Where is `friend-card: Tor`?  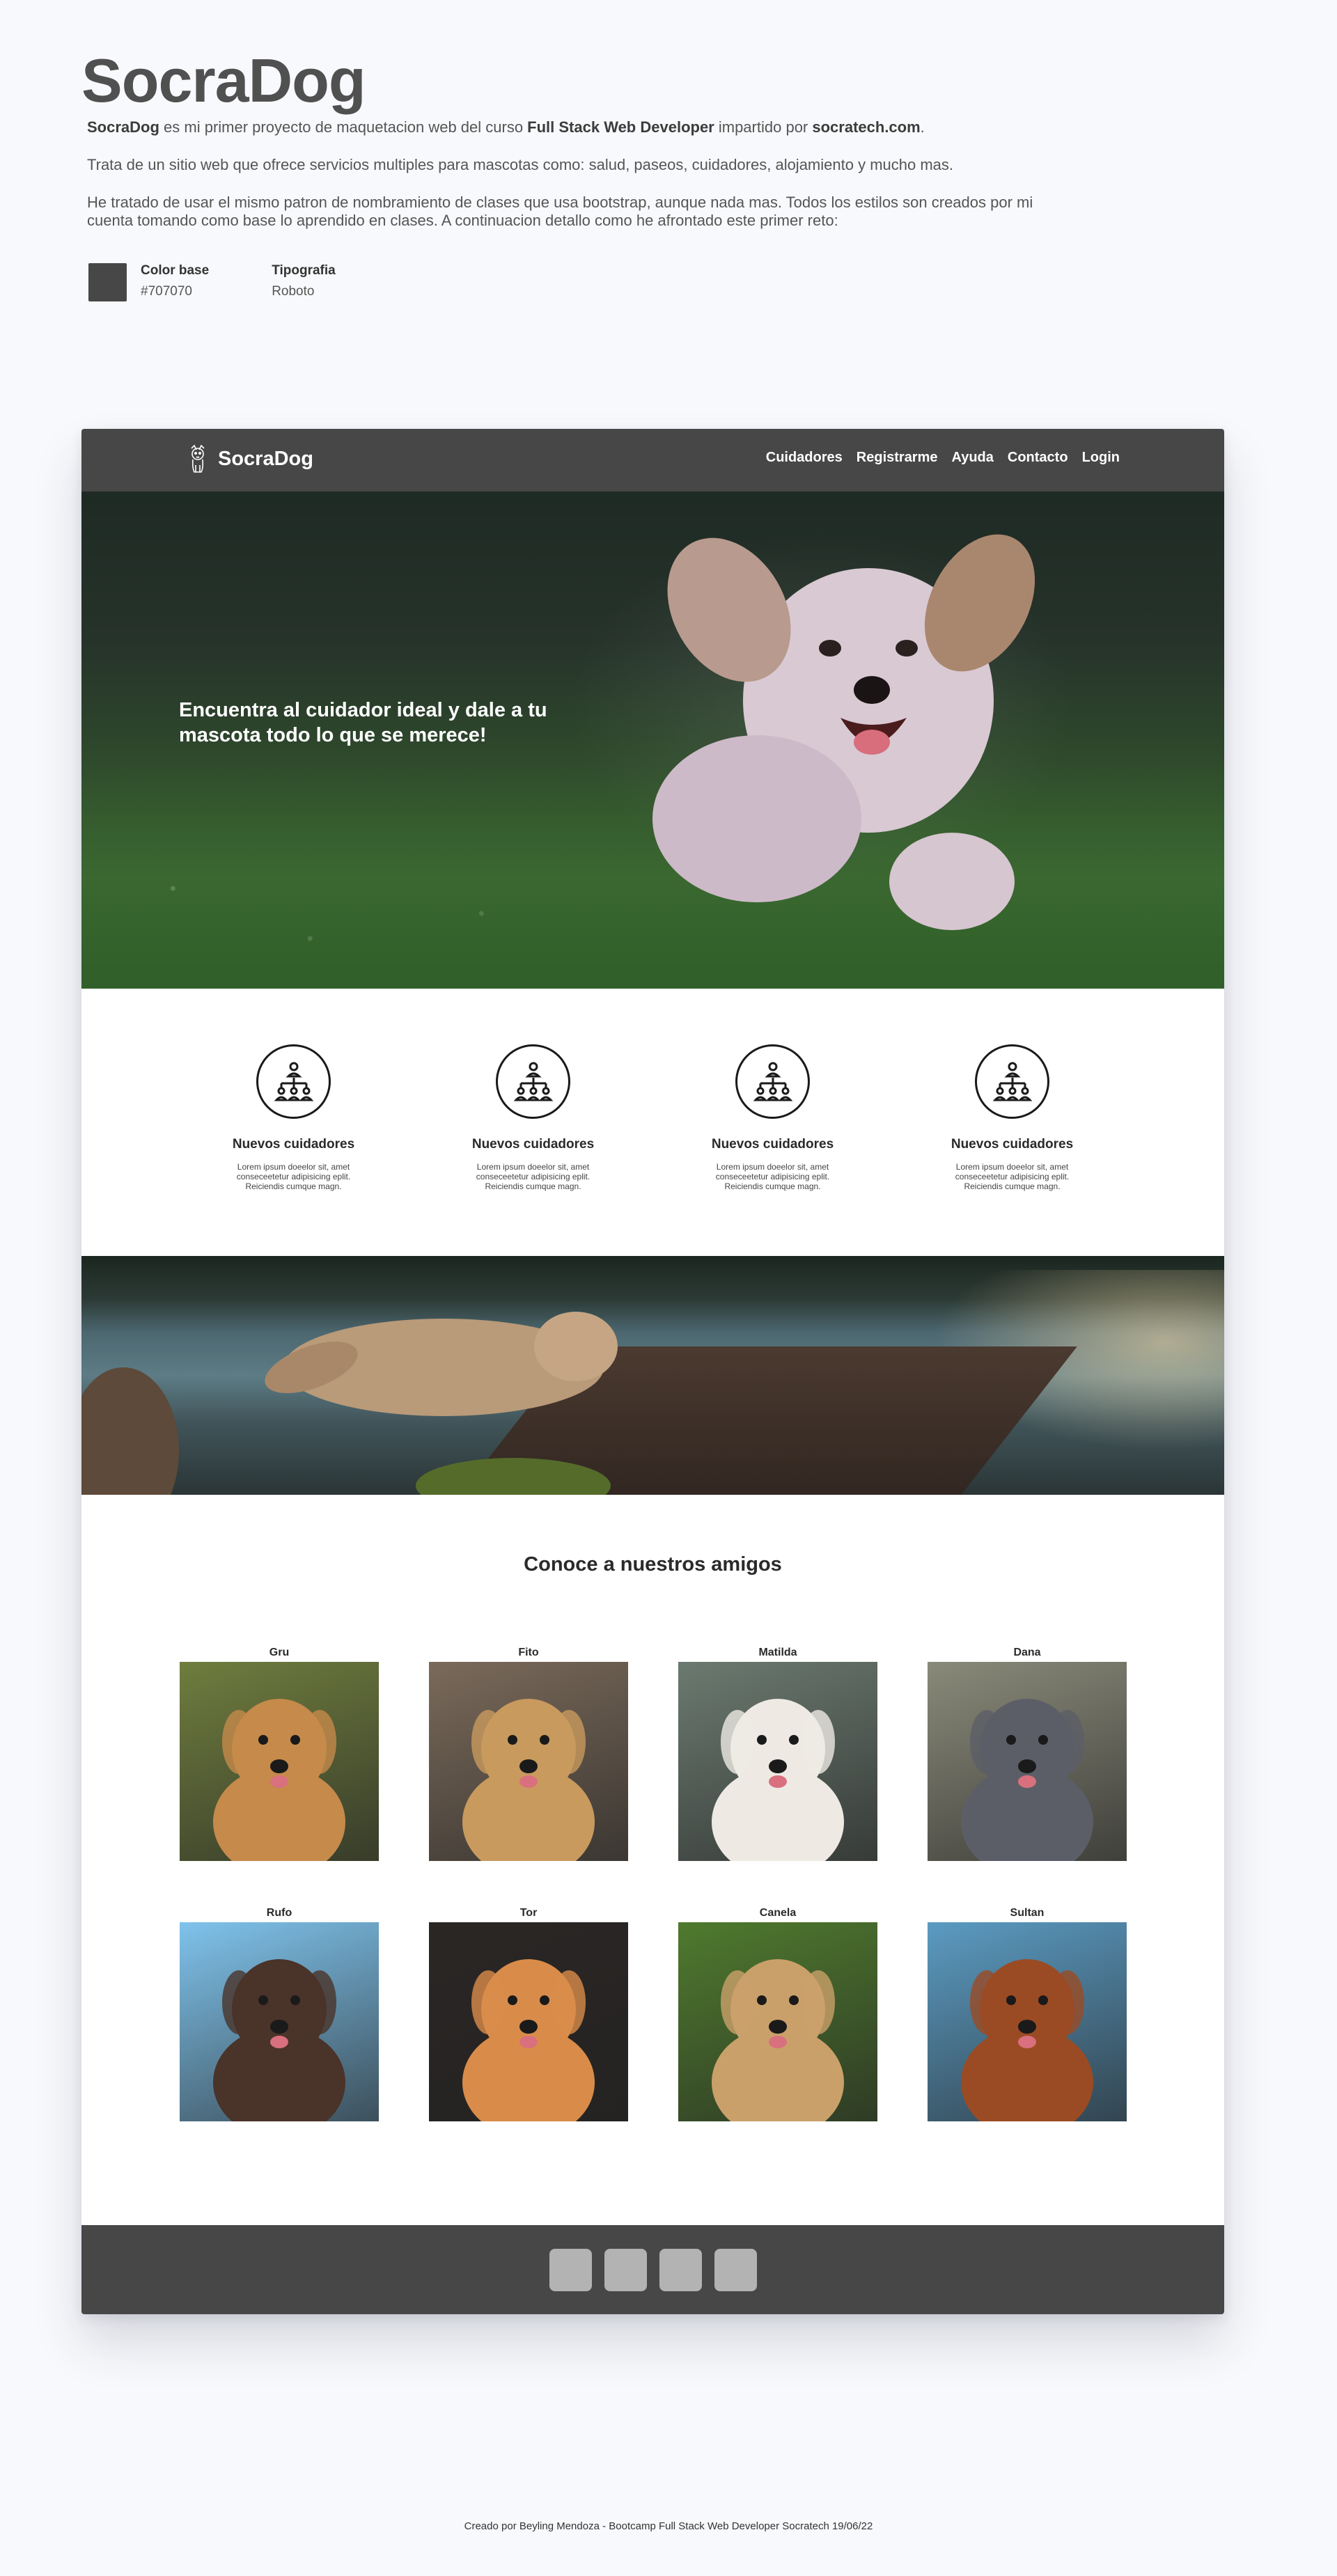
friend-card: Tor is located at coordinates (528, 2014).